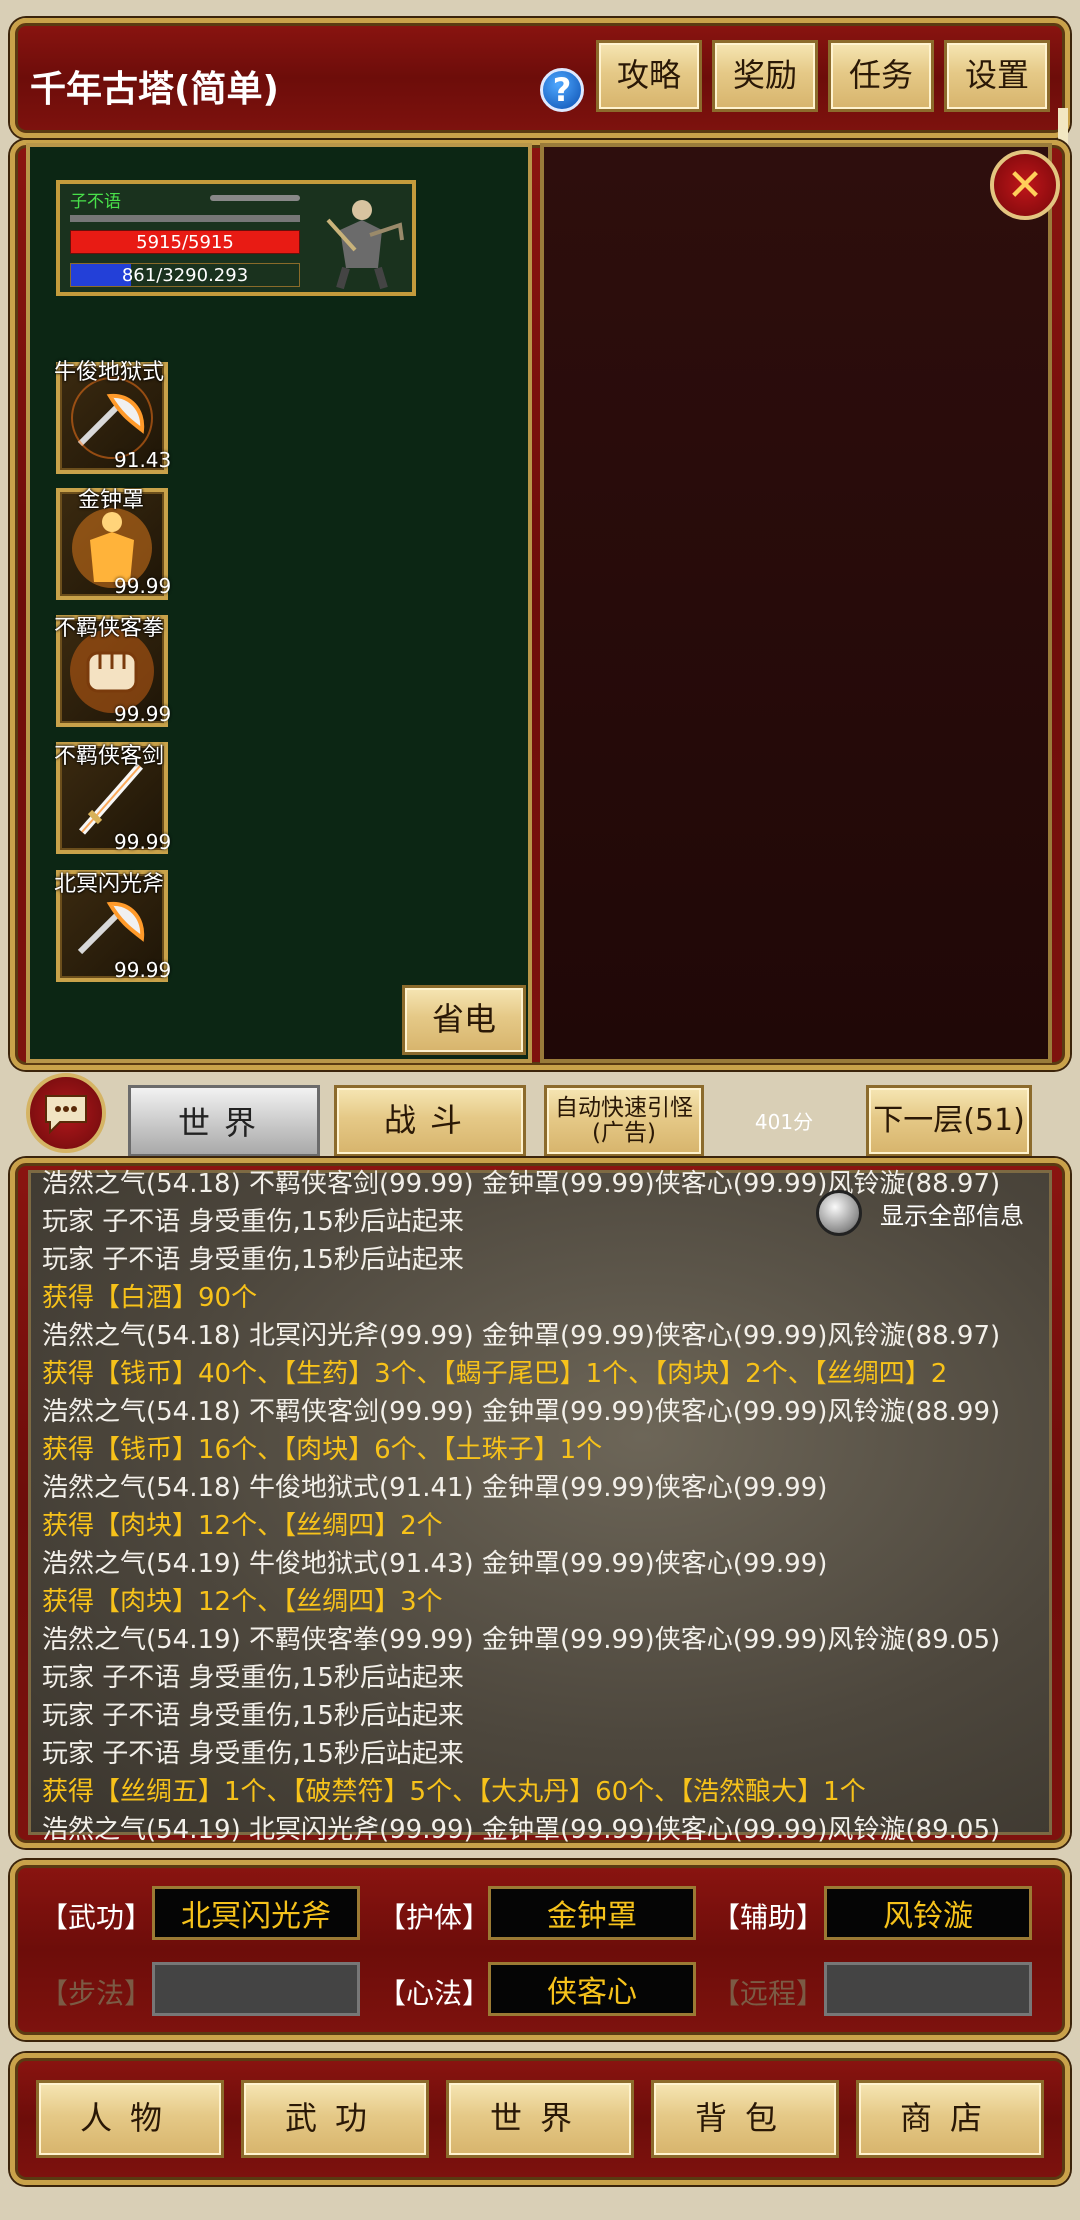 The width and height of the screenshot is (1080, 2220). What do you see at coordinates (765, 76) in the screenshot?
I see `rewards-button: 奖励` at bounding box center [765, 76].